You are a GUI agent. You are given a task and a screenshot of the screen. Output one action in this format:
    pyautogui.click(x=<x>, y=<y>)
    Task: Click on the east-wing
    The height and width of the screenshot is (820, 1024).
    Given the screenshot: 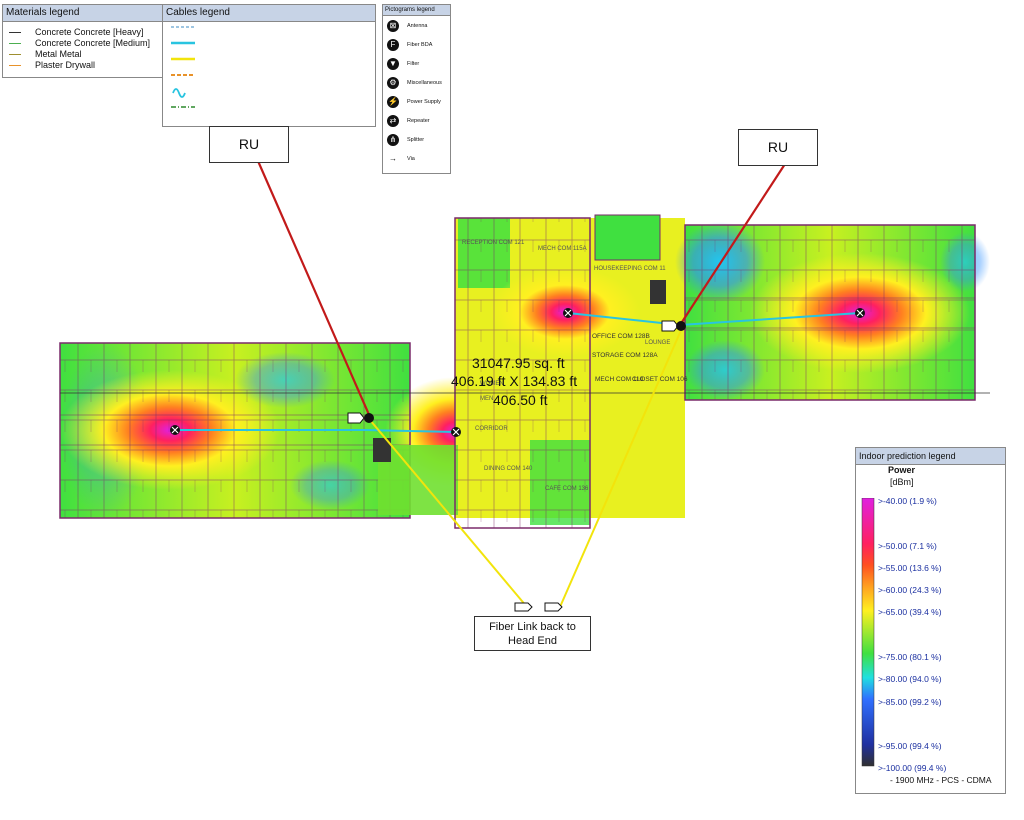 What is the action you would take?
    pyautogui.click(x=832, y=311)
    